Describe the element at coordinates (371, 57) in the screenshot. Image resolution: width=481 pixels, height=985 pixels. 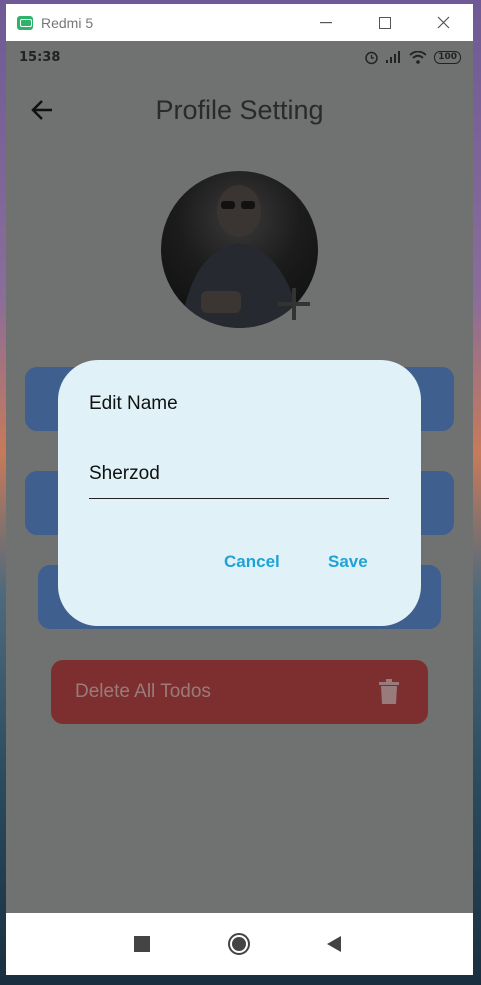
I see `alarm-icon` at that location.